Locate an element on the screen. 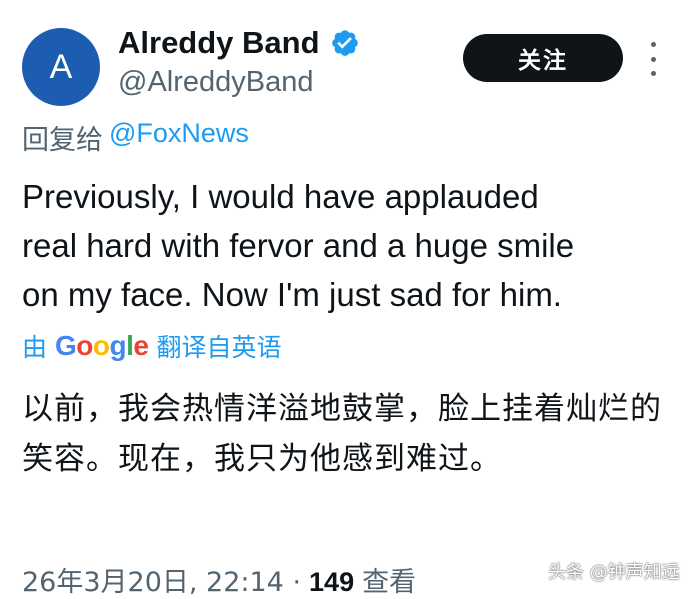  avatar: A is located at coordinates (61, 67).